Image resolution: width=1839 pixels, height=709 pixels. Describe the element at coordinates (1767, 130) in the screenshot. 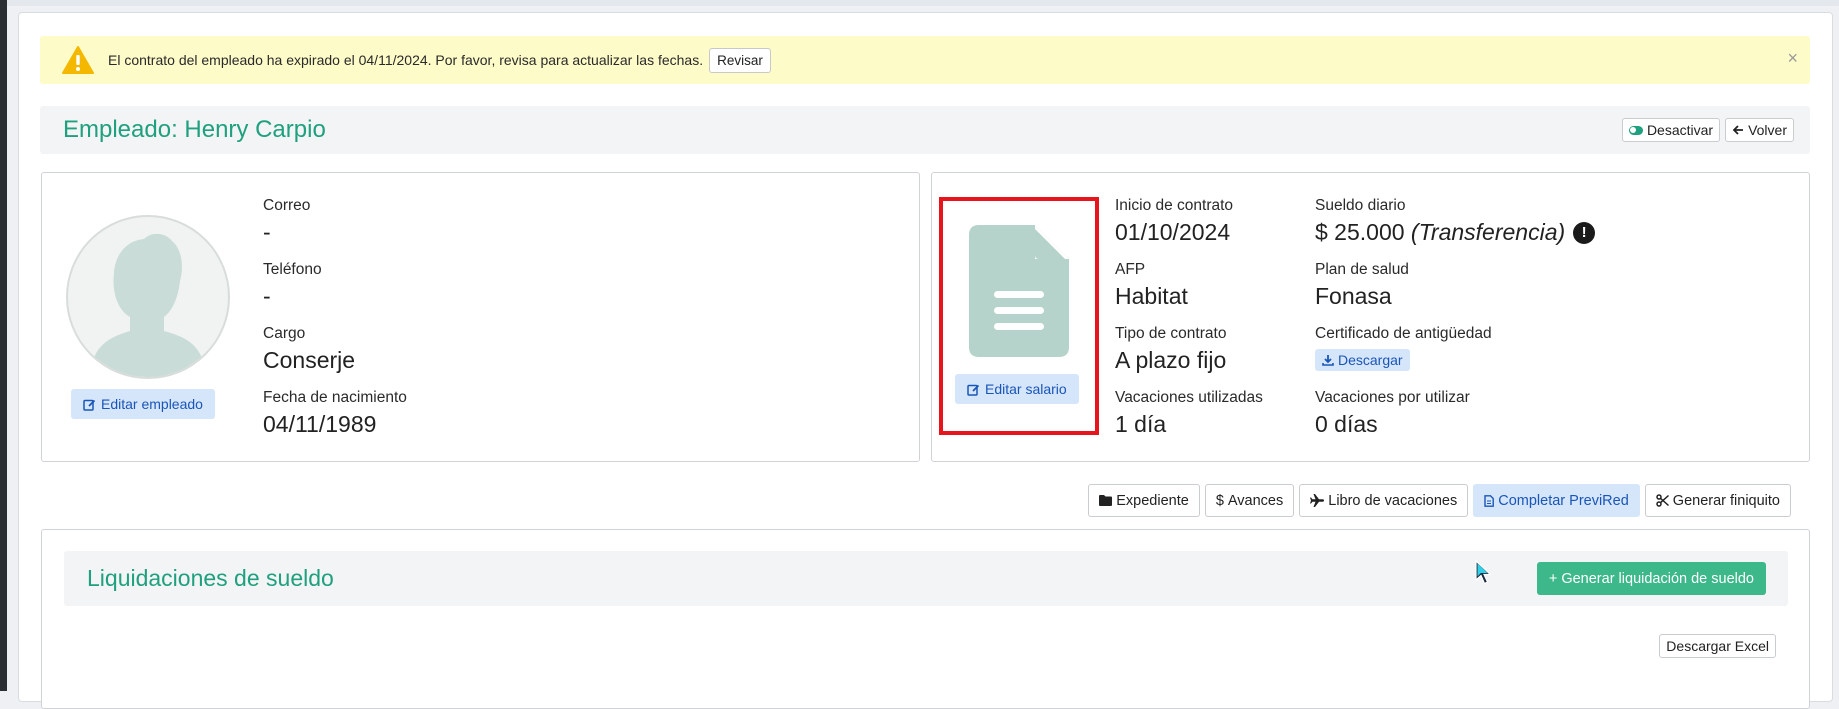

I see `back-label: Volver` at that location.